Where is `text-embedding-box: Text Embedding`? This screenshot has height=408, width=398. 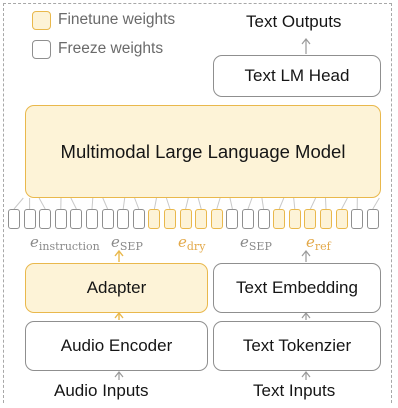 text-embedding-box: Text Embedding is located at coordinates (297, 288).